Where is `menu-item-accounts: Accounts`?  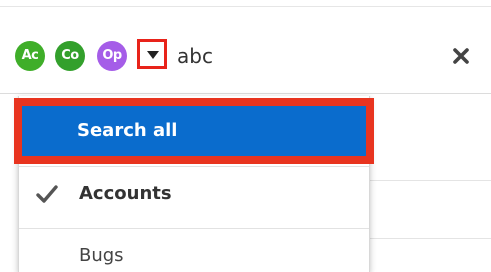
menu-item-accounts: Accounts is located at coordinates (194, 194).